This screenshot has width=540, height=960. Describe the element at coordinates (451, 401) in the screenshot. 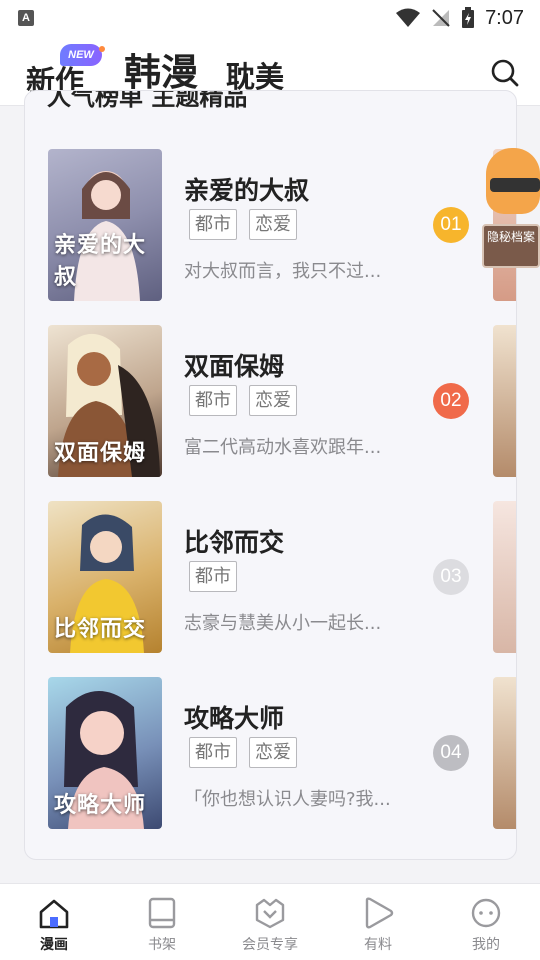

I see `rank-badge: 02` at that location.